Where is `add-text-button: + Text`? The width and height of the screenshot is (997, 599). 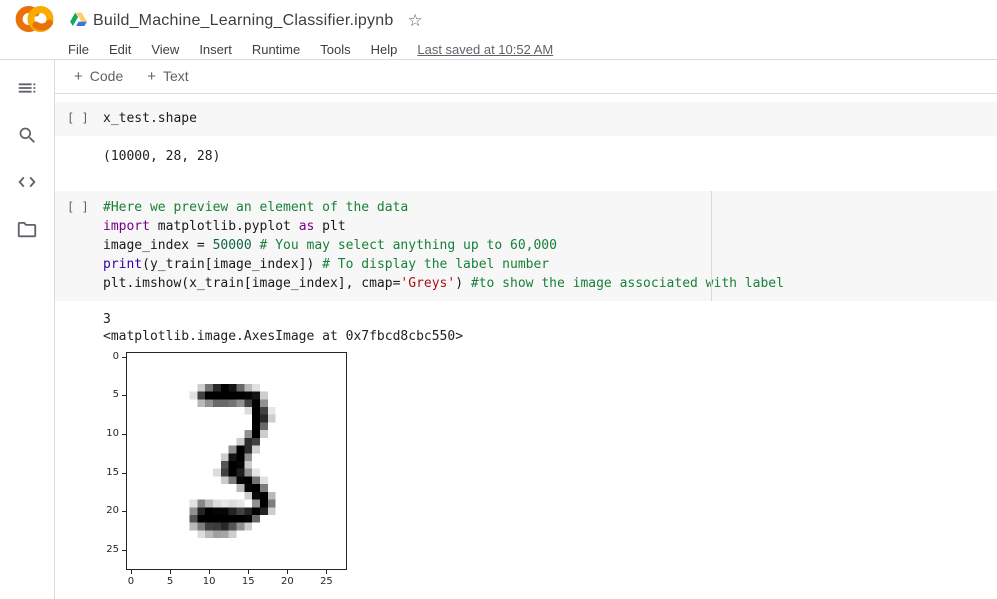 add-text-button: + Text is located at coordinates (167, 76).